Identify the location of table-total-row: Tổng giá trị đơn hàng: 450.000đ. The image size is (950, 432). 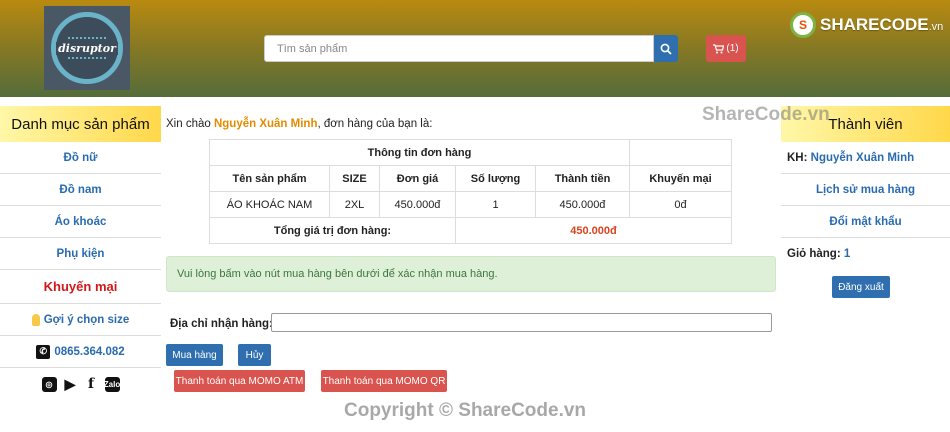
(470, 230).